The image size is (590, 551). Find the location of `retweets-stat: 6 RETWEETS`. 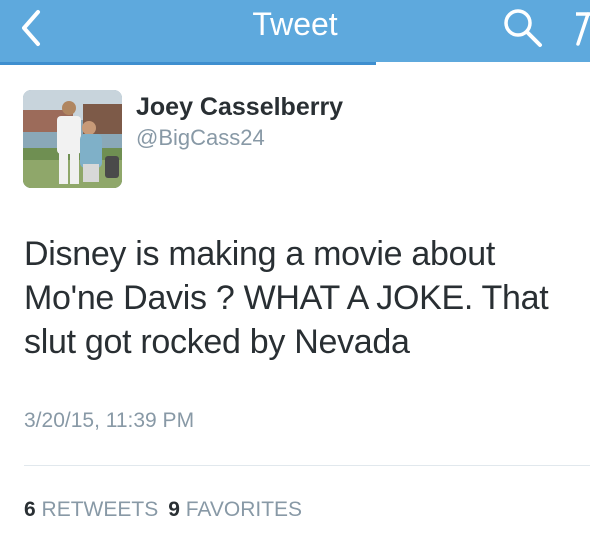

retweets-stat: 6 RETWEETS is located at coordinates (91, 509).